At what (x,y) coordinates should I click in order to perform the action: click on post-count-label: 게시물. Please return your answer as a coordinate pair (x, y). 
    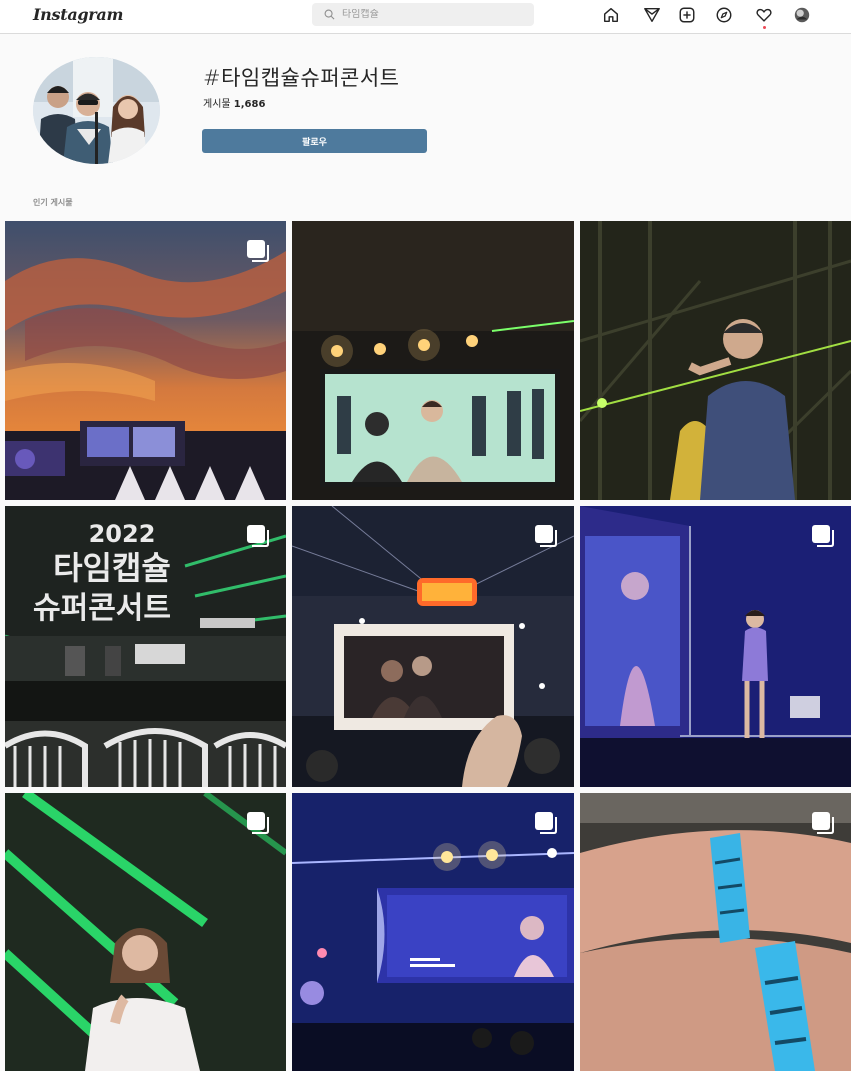
    Looking at the image, I should click on (217, 104).